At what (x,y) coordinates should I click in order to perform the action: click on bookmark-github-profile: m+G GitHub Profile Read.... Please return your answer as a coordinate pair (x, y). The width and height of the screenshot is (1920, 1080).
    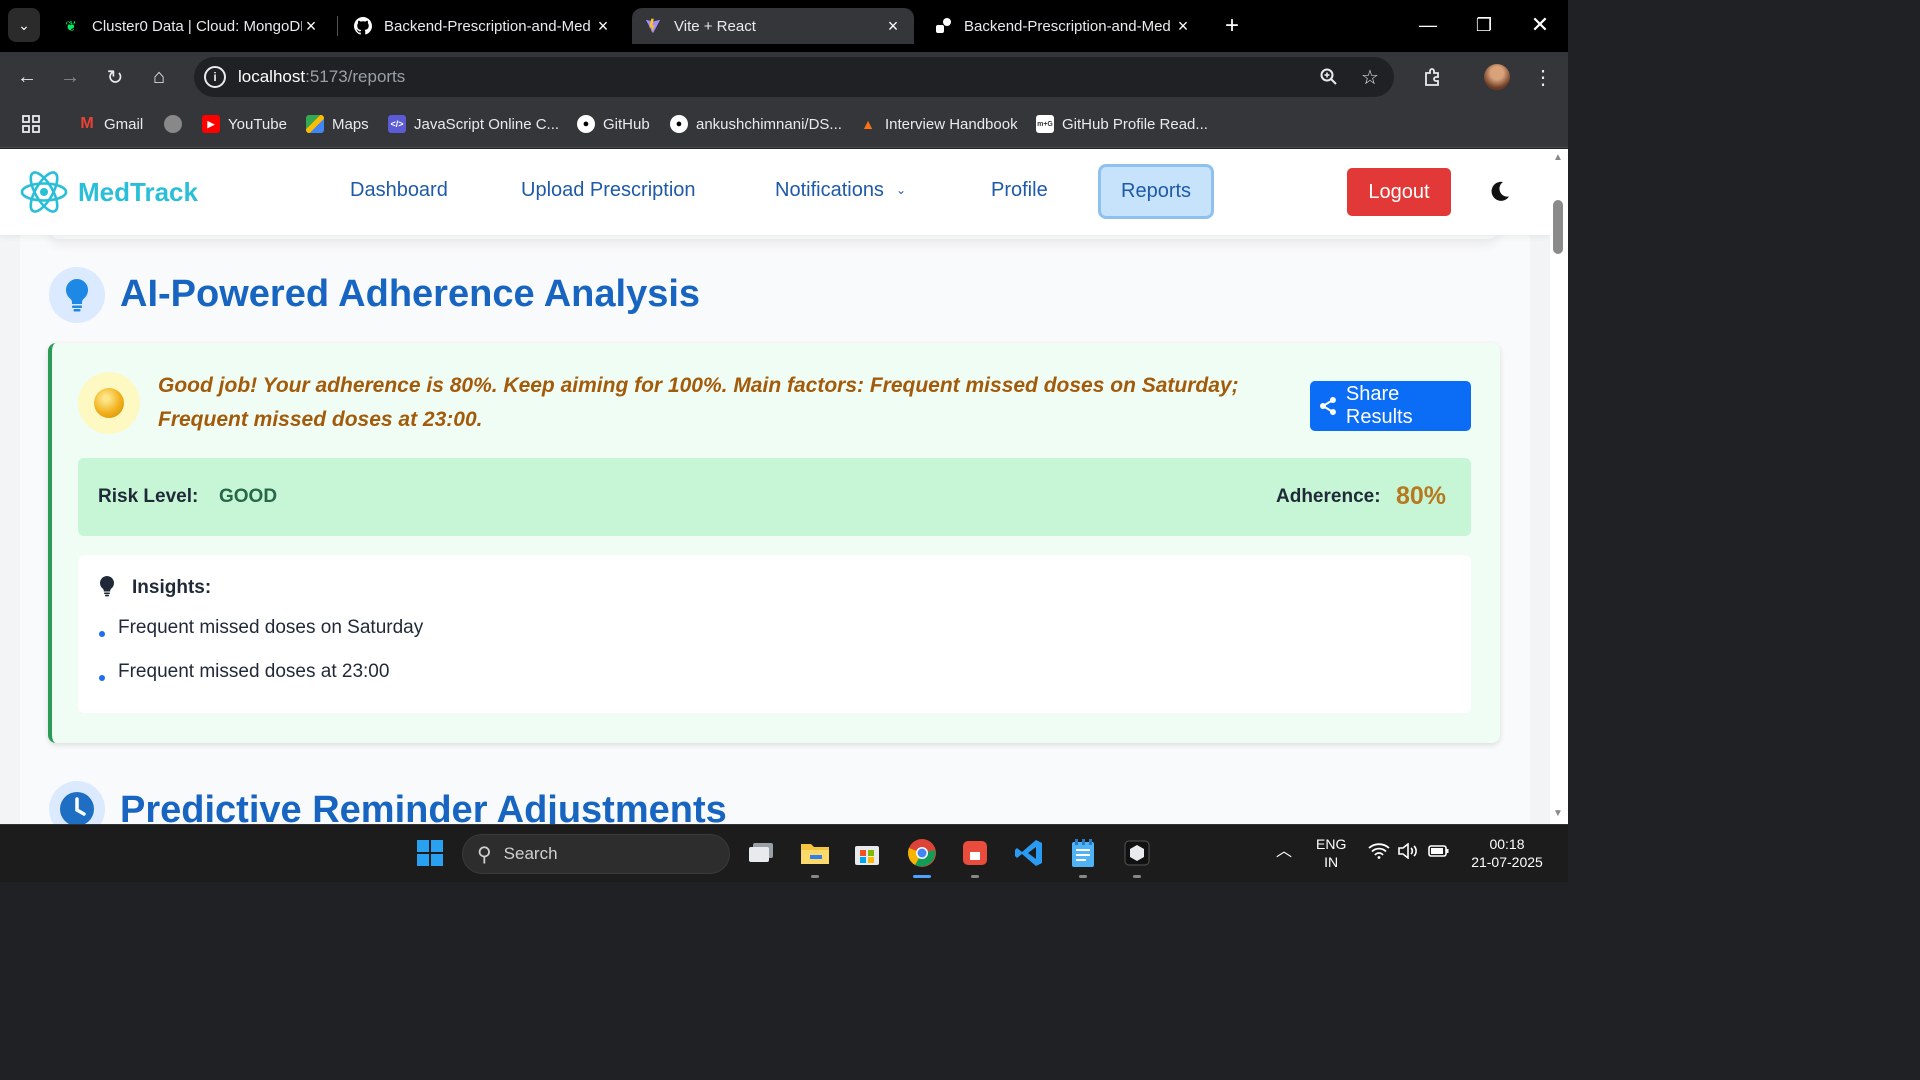
    Looking at the image, I should click on (1122, 124).